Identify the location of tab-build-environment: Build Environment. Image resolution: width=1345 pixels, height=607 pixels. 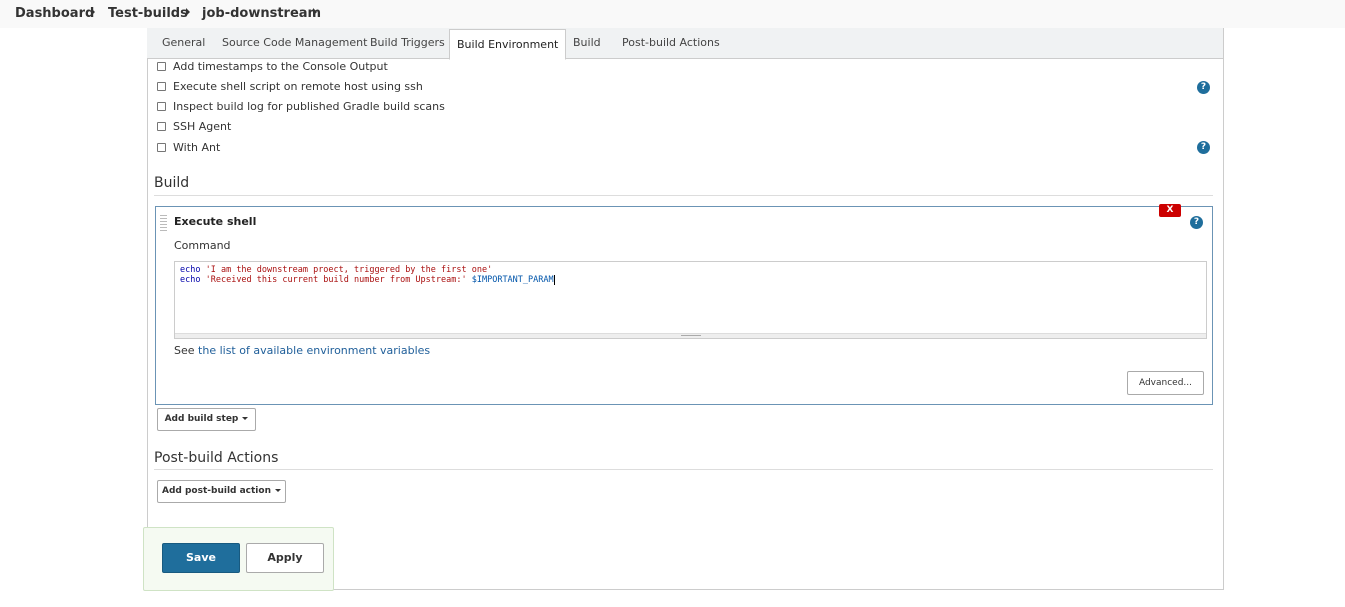
(508, 44).